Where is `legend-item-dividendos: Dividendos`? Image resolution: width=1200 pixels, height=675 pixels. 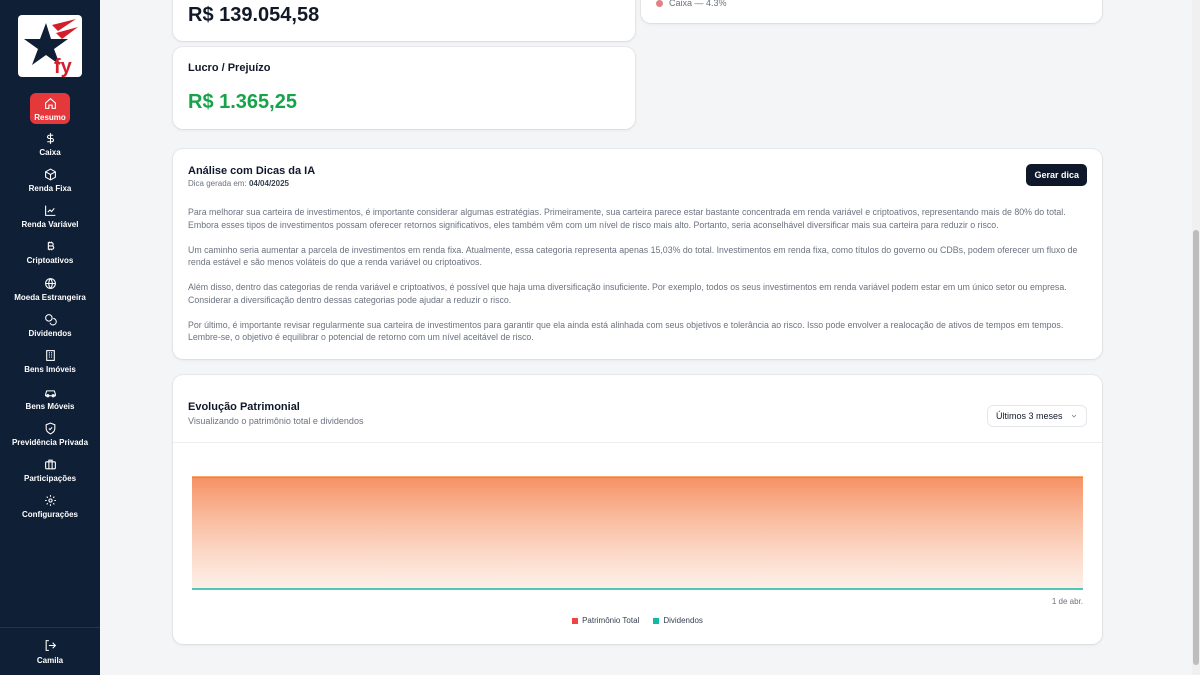 legend-item-dividendos: Dividendos is located at coordinates (678, 620).